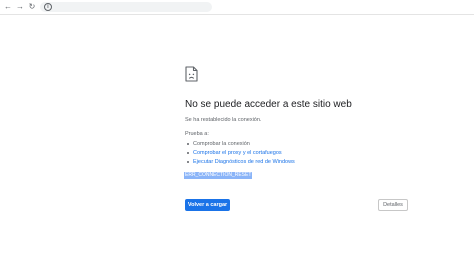 The height and width of the screenshot is (253, 474). I want to click on forward-icon: →, so click(20, 7).